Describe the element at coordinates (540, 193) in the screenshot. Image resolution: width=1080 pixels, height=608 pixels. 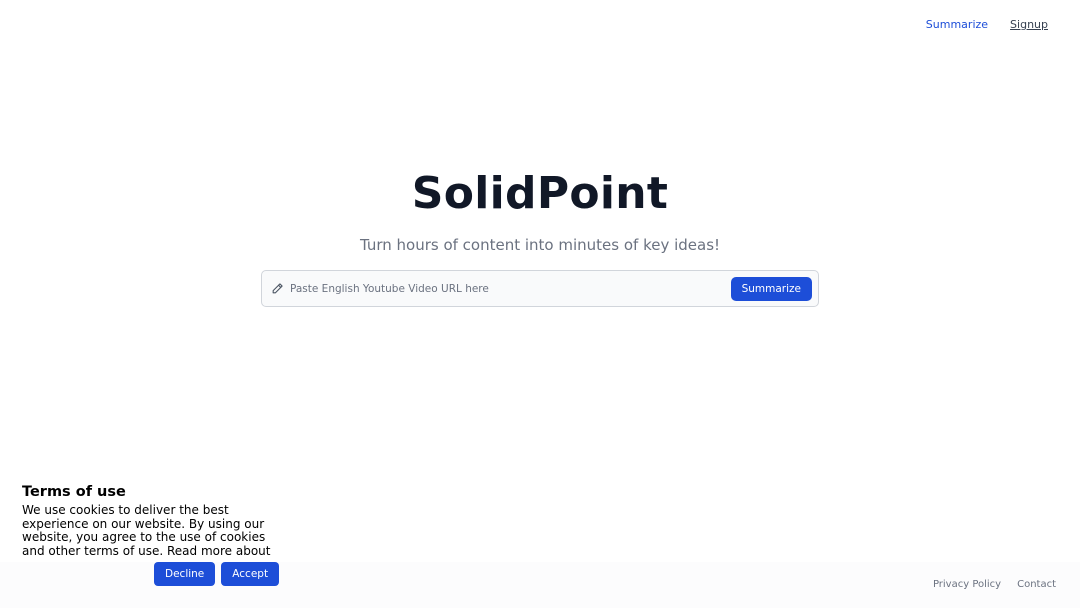
I see `page-title: SolidPoint` at that location.